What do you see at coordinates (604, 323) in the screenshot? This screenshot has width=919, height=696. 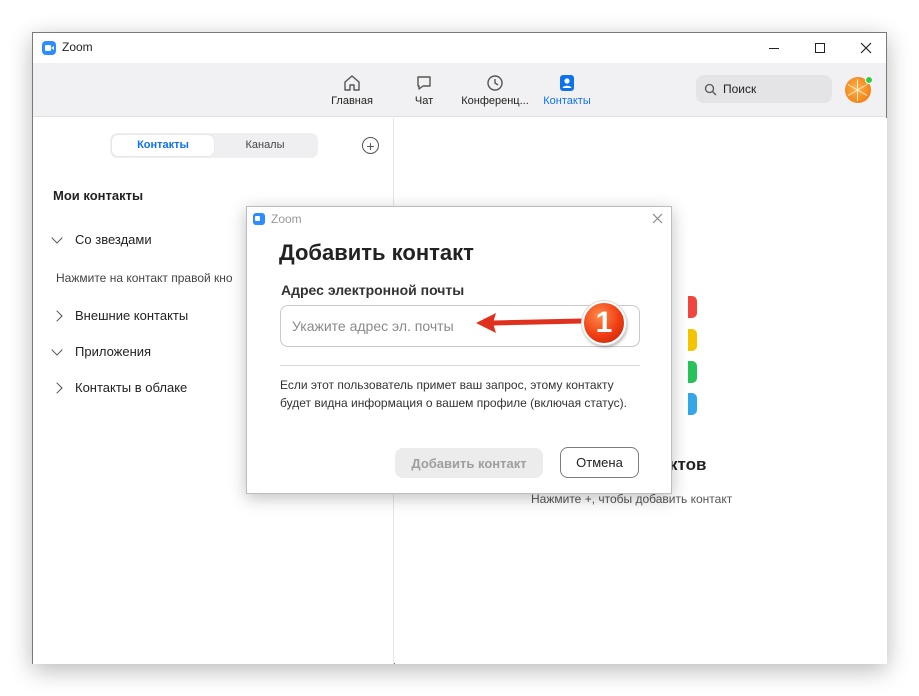 I see `step-badge: 1` at bounding box center [604, 323].